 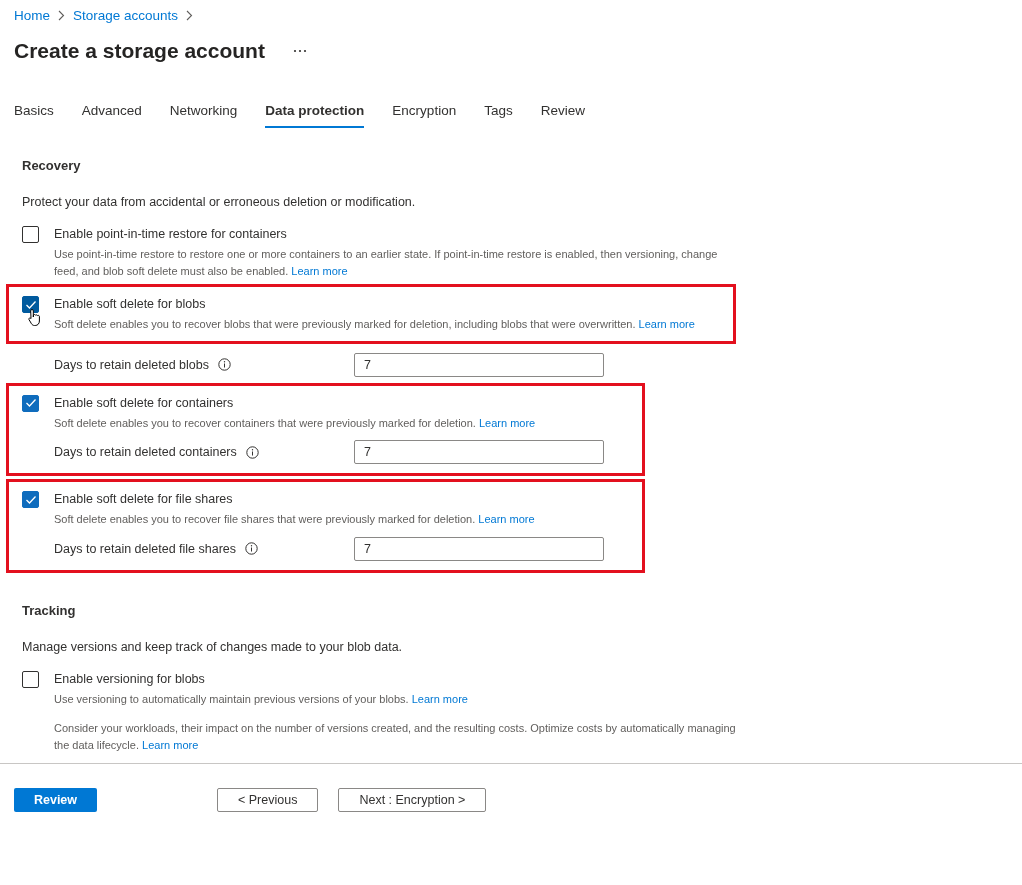 What do you see at coordinates (299, 51) in the screenshot?
I see `more-icon` at bounding box center [299, 51].